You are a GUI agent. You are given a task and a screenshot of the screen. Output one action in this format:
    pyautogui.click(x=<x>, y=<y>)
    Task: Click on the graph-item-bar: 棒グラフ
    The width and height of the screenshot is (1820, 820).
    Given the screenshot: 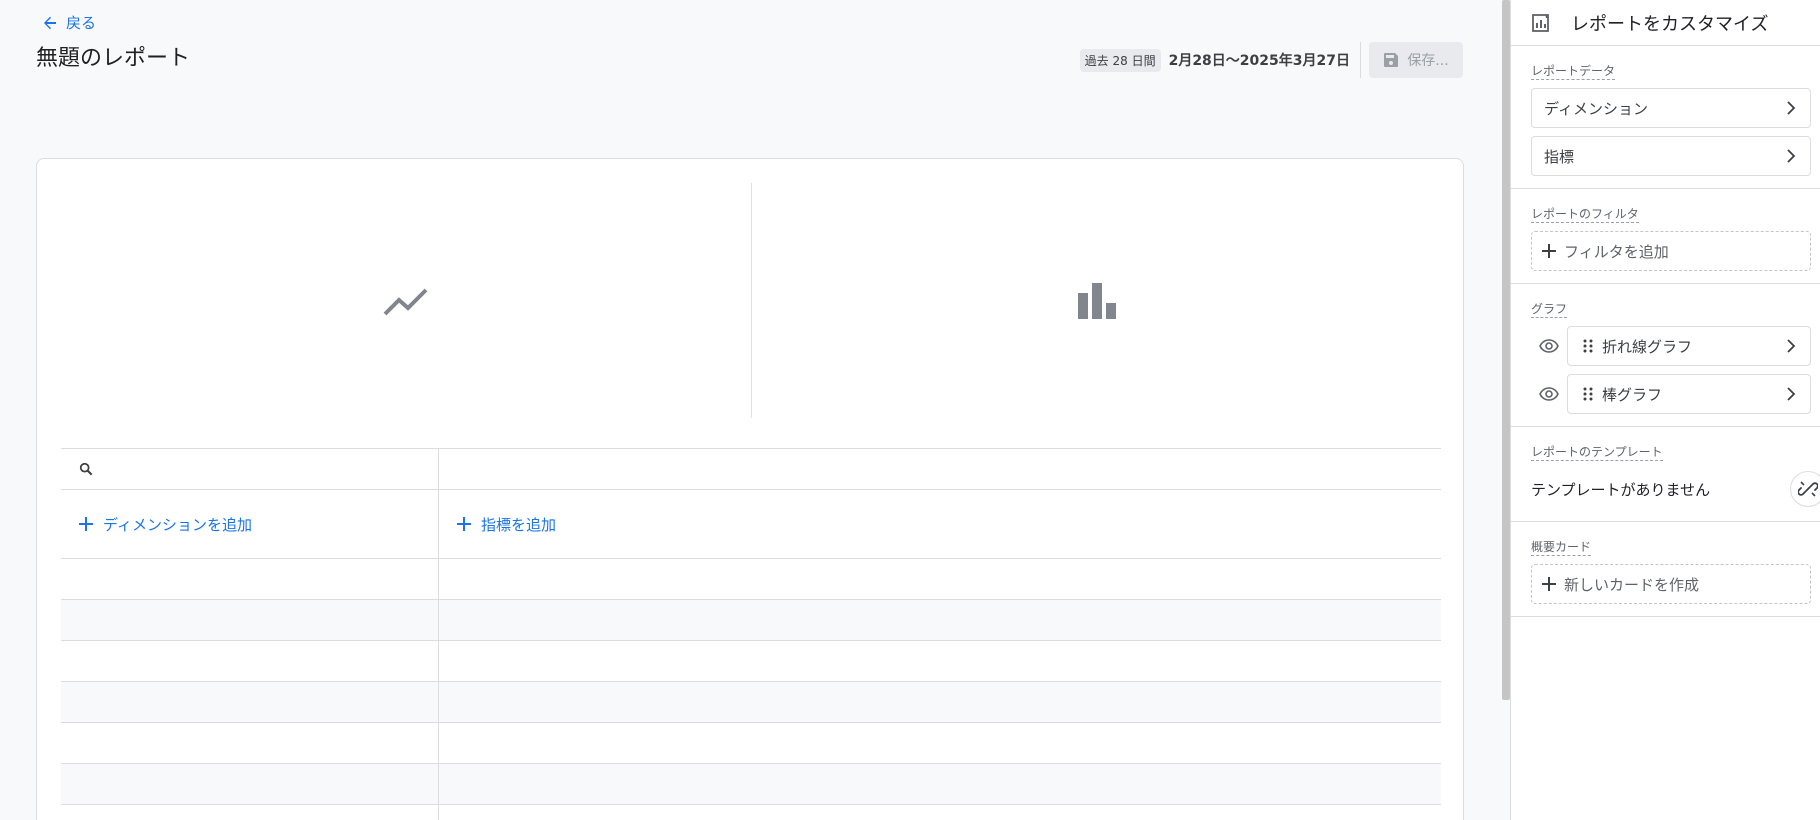 What is the action you would take?
    pyautogui.click(x=1675, y=394)
    